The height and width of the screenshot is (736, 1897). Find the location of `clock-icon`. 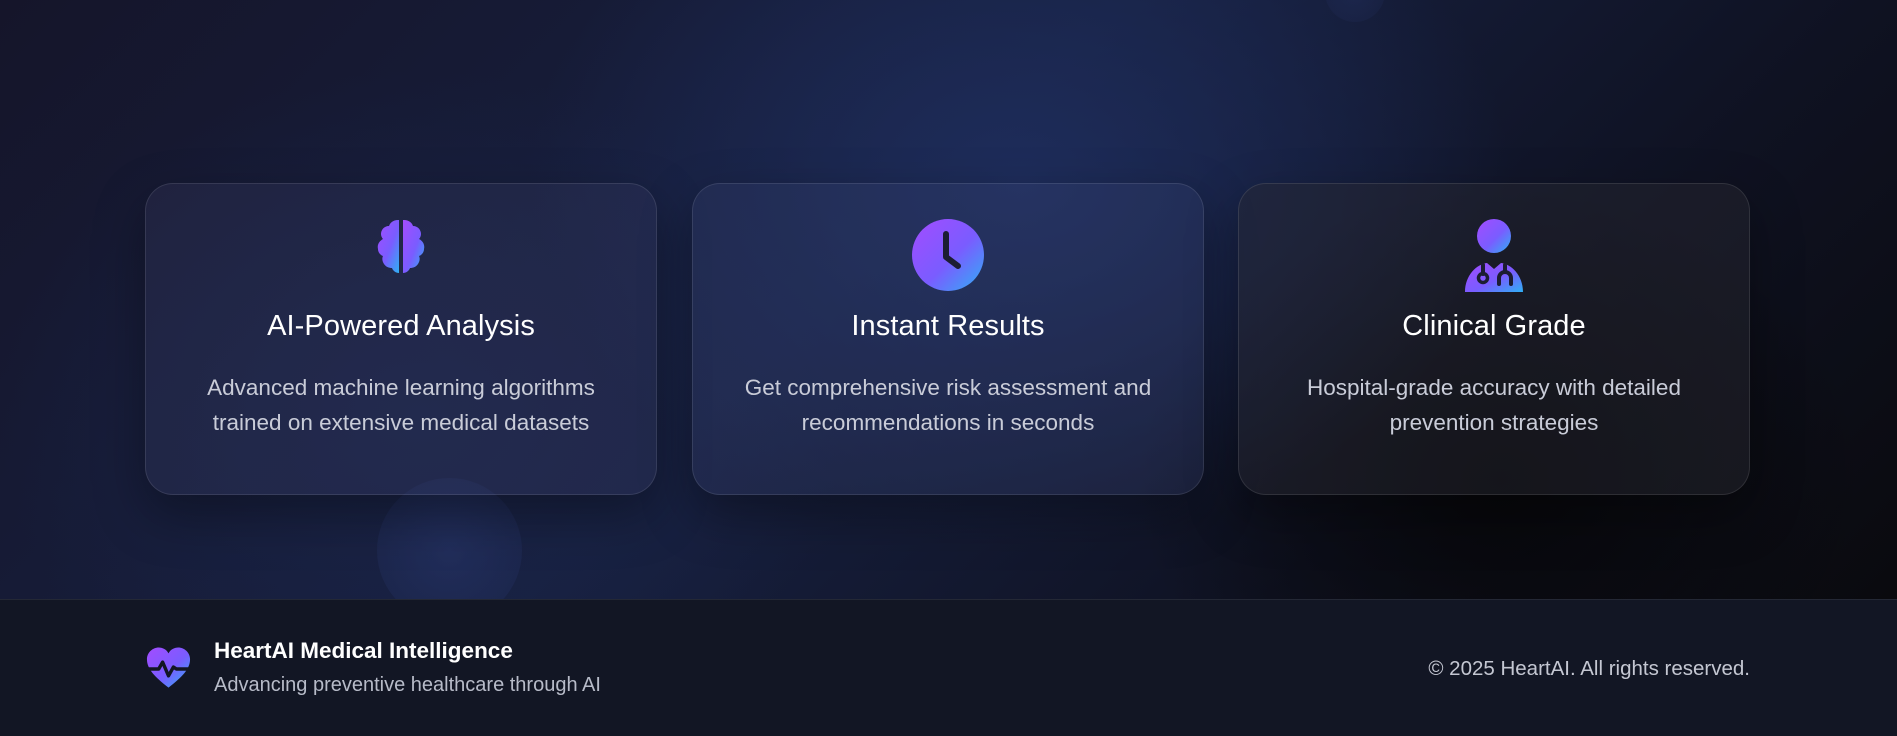

clock-icon is located at coordinates (948, 255).